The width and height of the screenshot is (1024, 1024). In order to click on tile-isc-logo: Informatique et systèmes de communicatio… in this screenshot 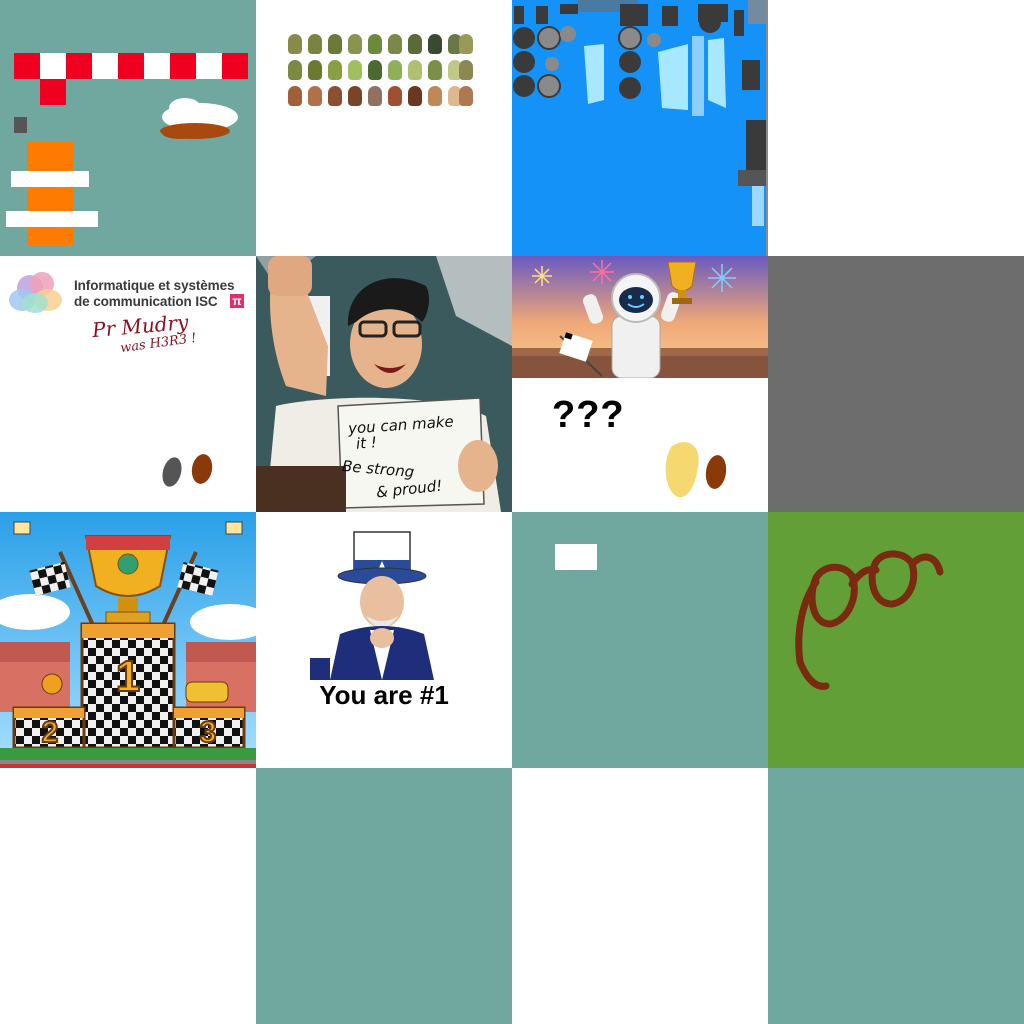, I will do `click(128, 384)`.